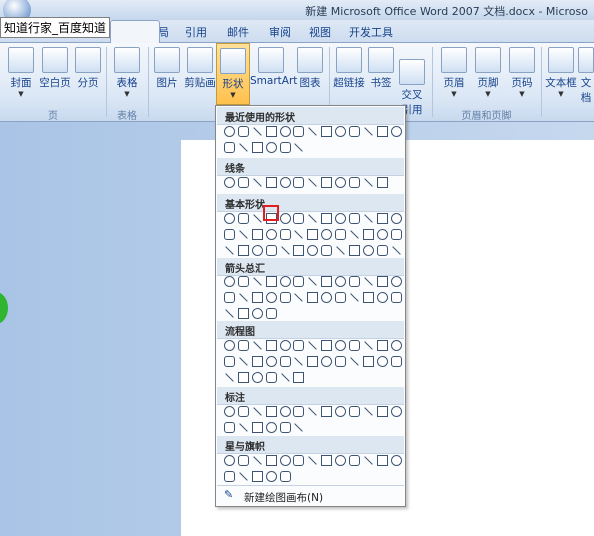 The width and height of the screenshot is (594, 536). Describe the element at coordinates (586, 74) in the screenshot. I see `document-parts-button: 文档` at that location.